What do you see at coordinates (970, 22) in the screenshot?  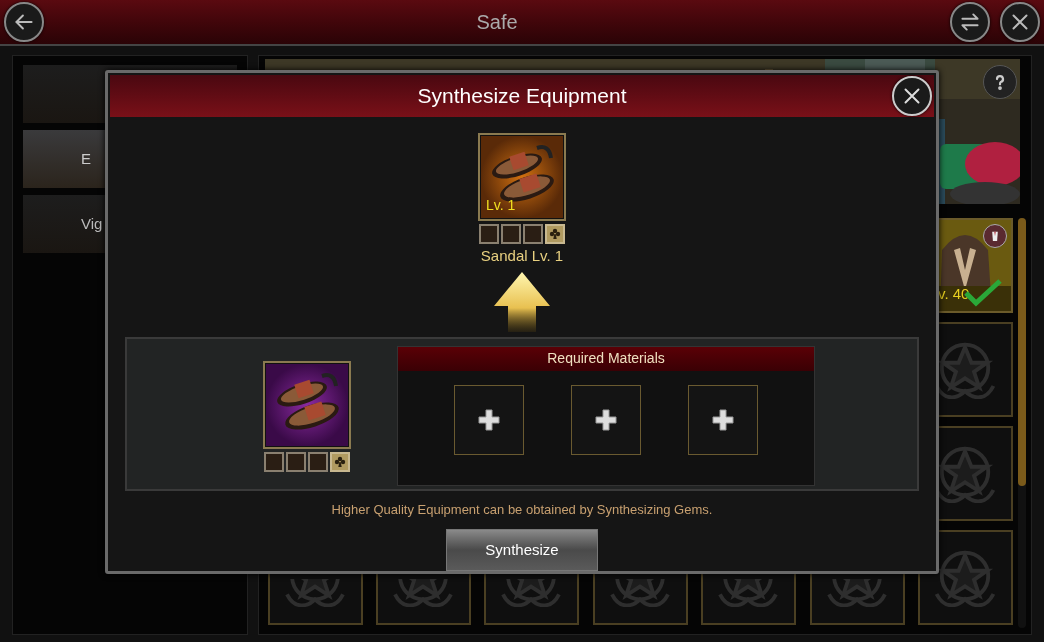 I see `swap-icon` at bounding box center [970, 22].